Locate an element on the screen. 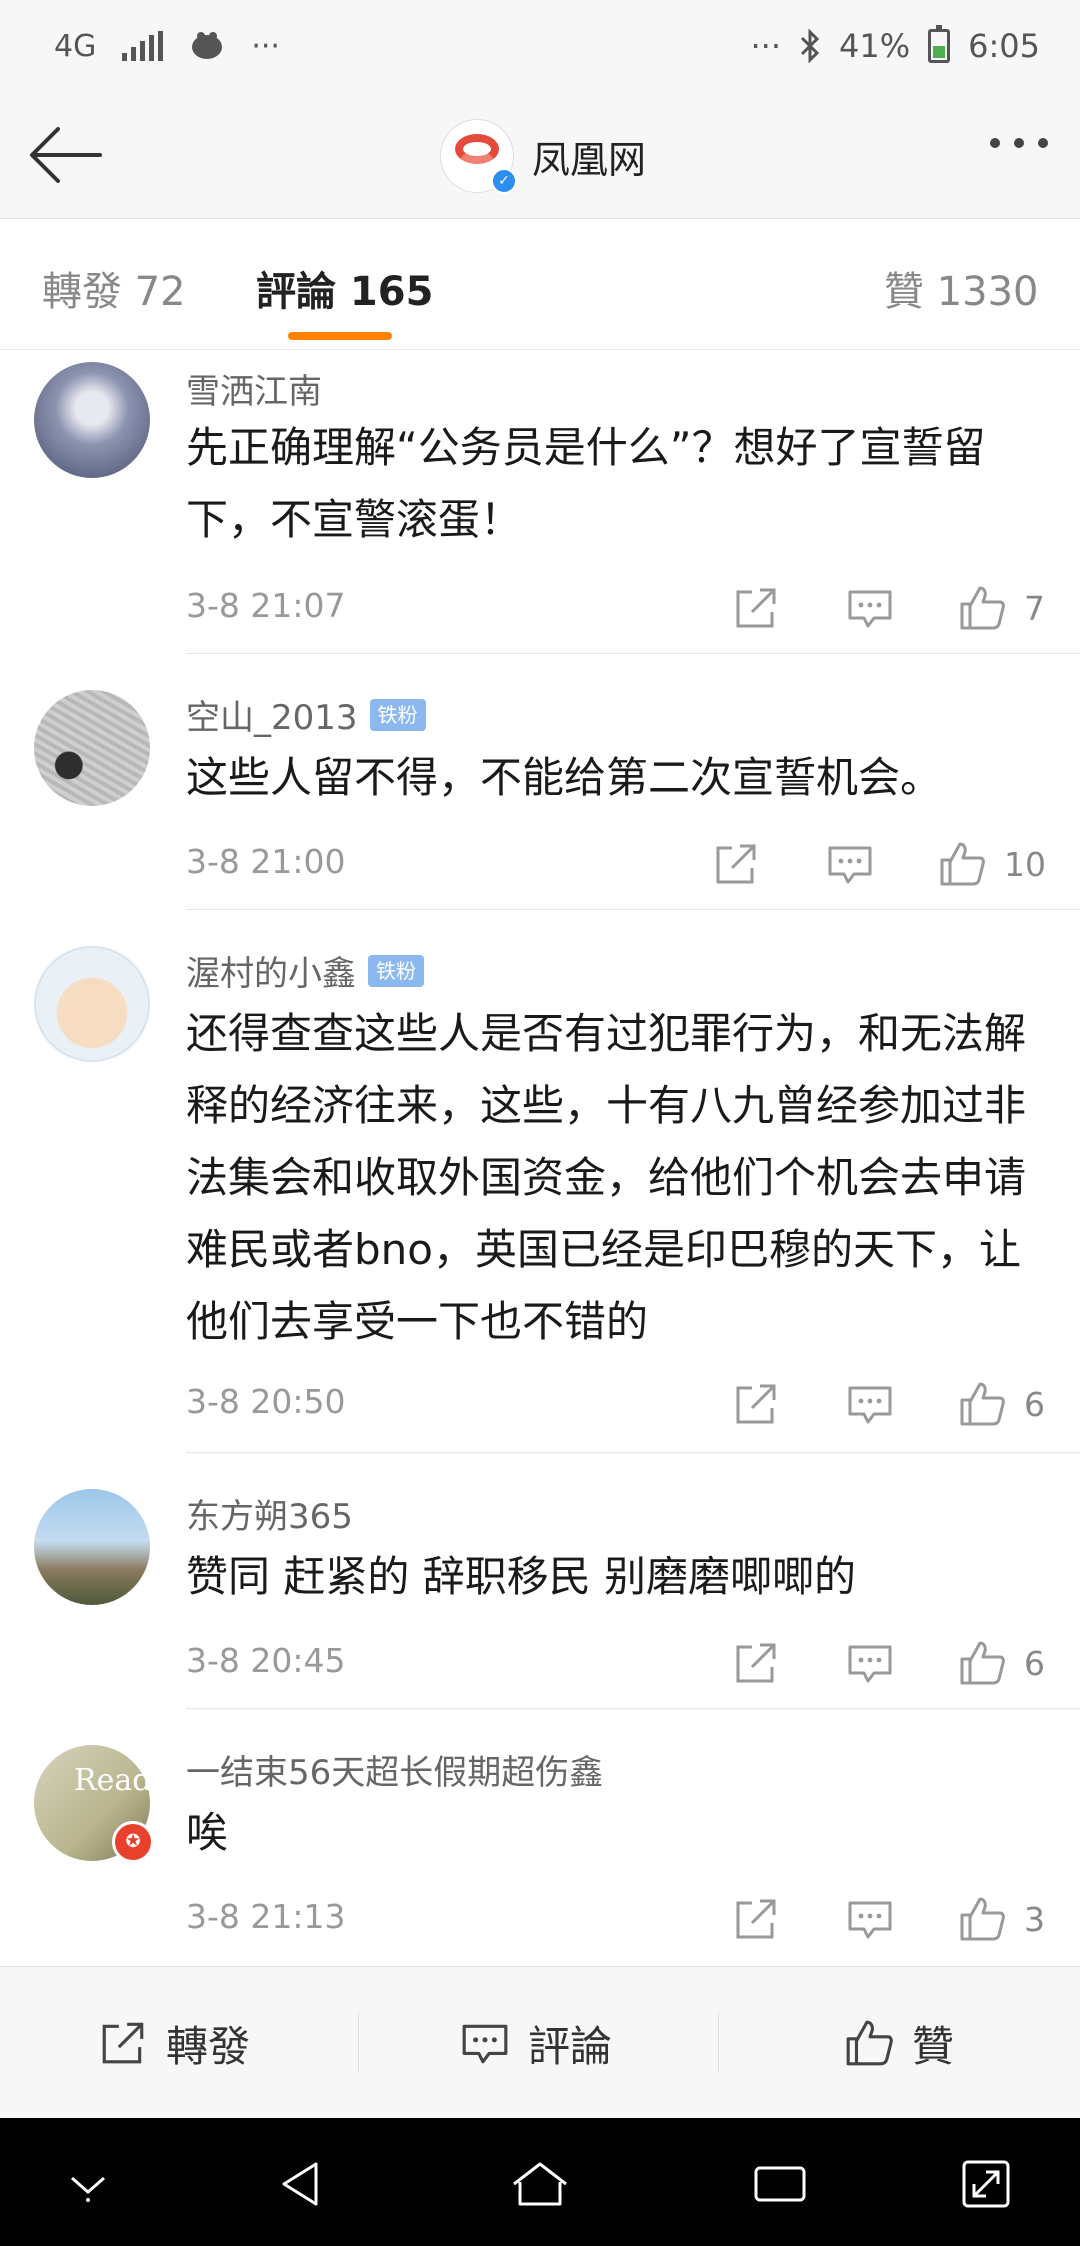  like-count: 7 is located at coordinates (1034, 608).